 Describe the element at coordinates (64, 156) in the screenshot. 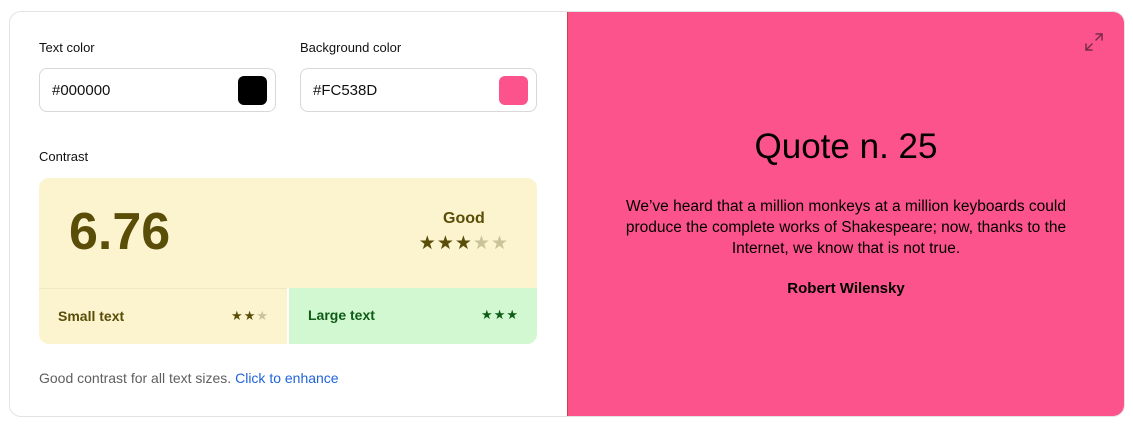

I see `contrast-label: Contrast` at that location.